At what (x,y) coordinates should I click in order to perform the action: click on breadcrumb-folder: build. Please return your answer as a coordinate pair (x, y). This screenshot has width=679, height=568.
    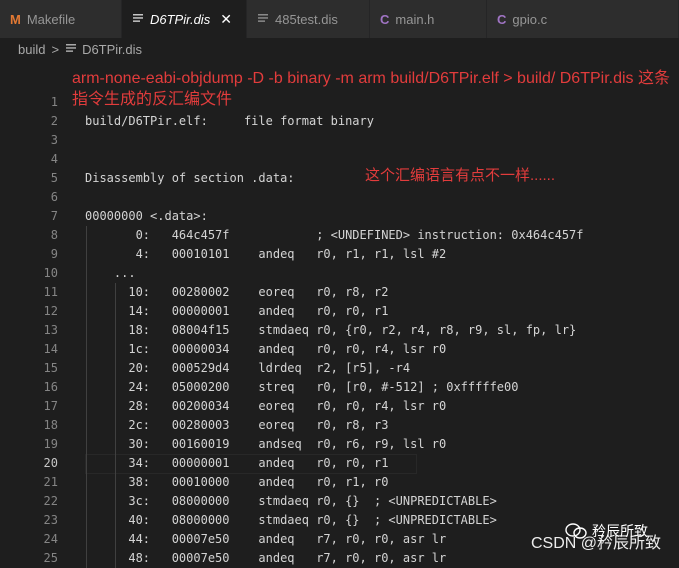
    Looking at the image, I should click on (31, 49).